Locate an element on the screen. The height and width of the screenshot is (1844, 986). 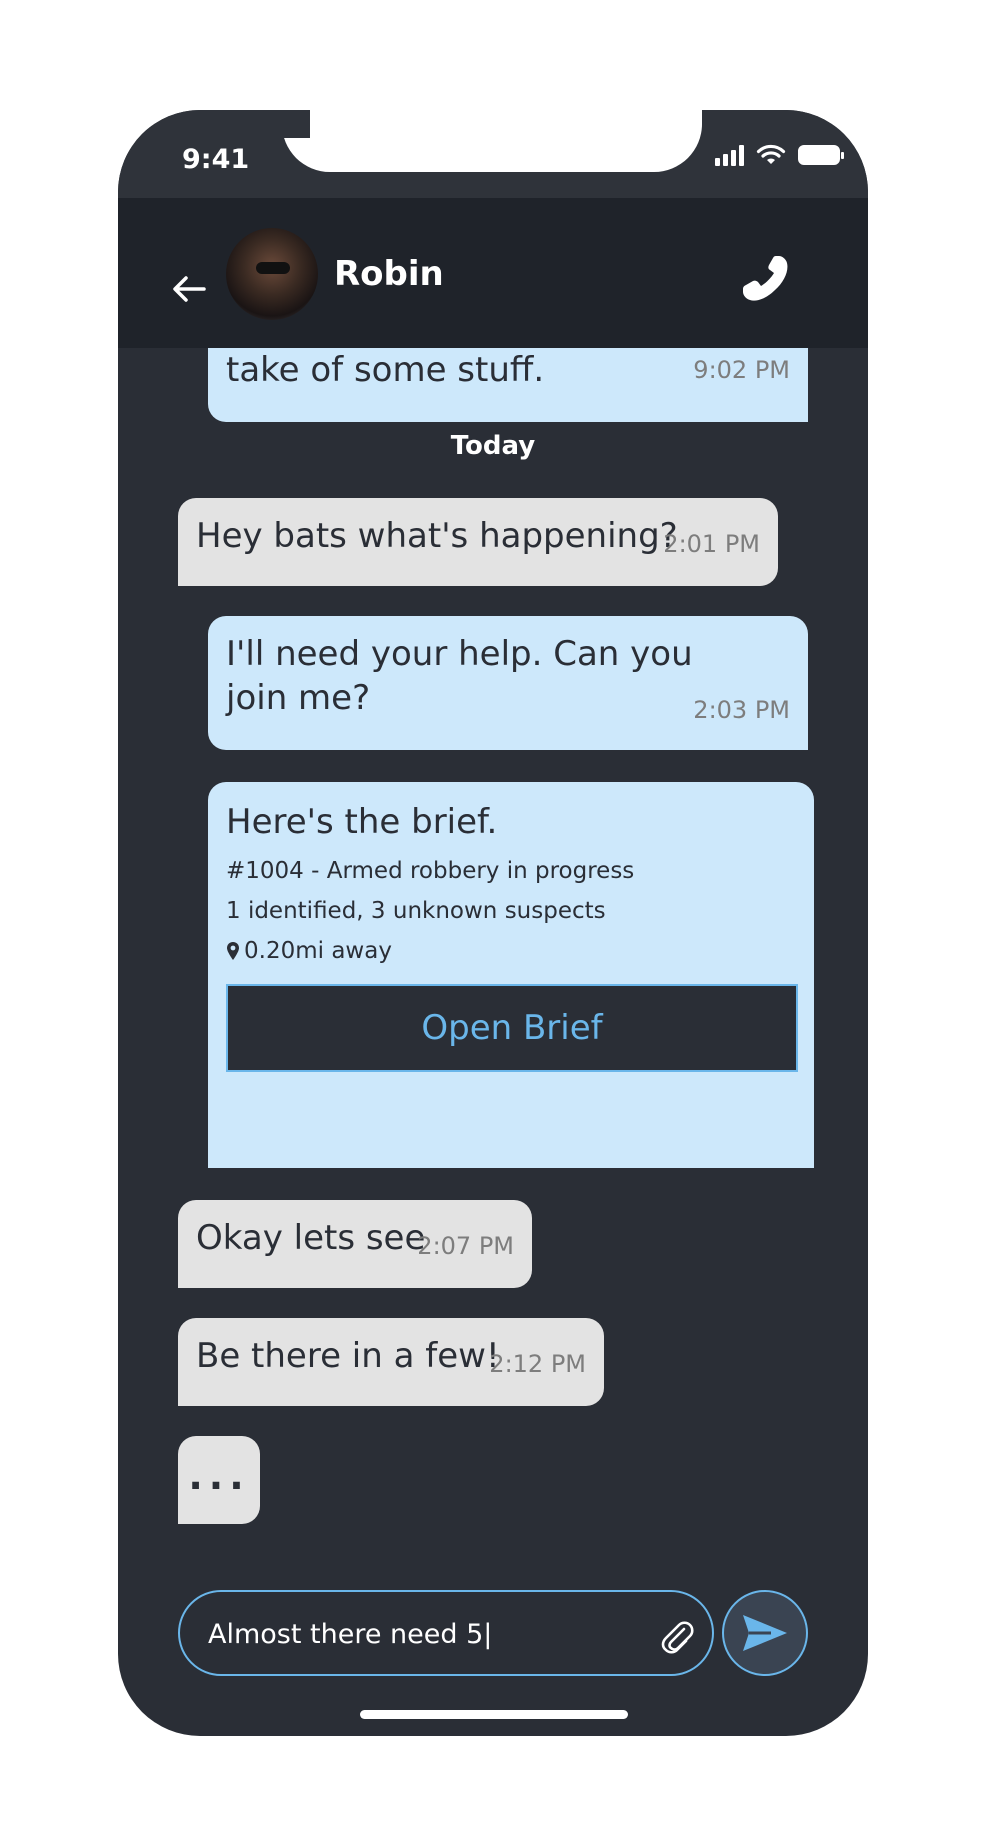
wifi-icon is located at coordinates (771, 154).